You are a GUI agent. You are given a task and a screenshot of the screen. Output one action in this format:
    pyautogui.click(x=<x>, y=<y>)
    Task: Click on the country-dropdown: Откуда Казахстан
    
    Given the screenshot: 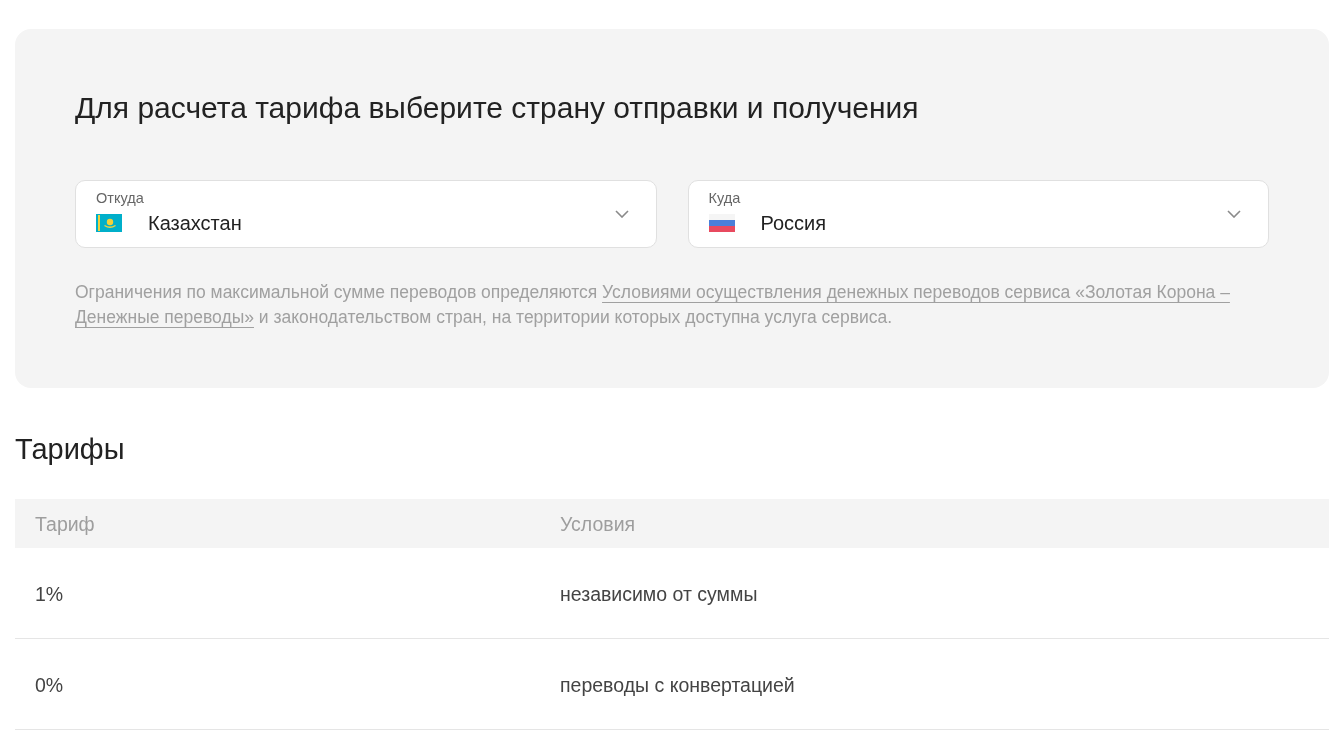 What is the action you would take?
    pyautogui.click(x=366, y=214)
    